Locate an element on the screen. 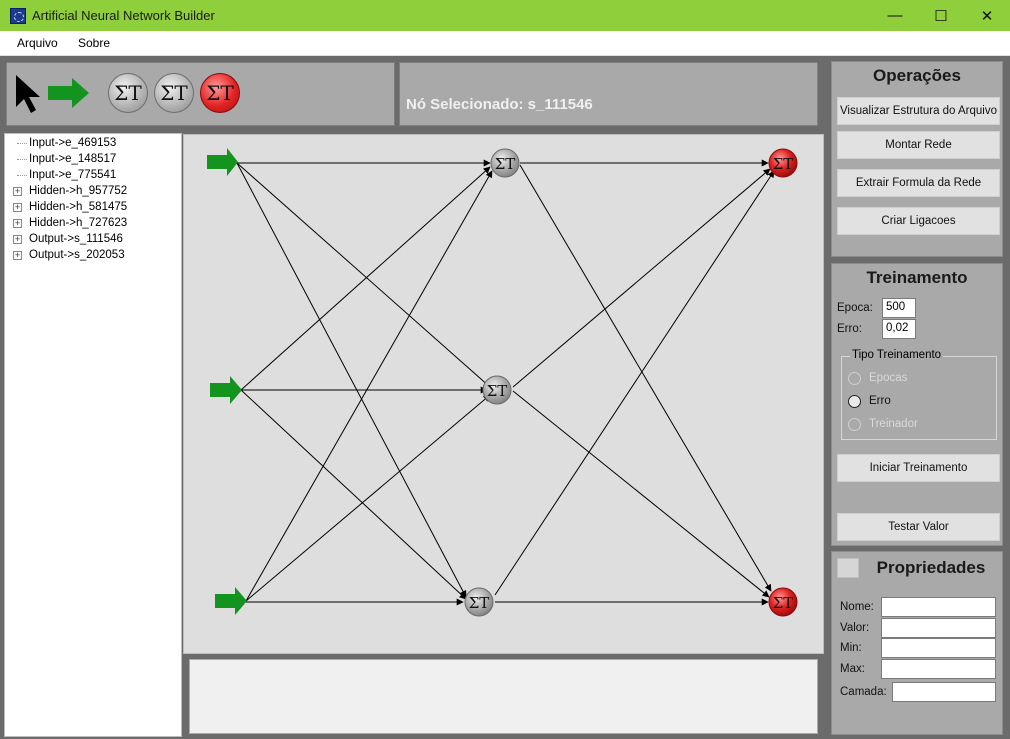  operacoes-title: Operações is located at coordinates (917, 75).